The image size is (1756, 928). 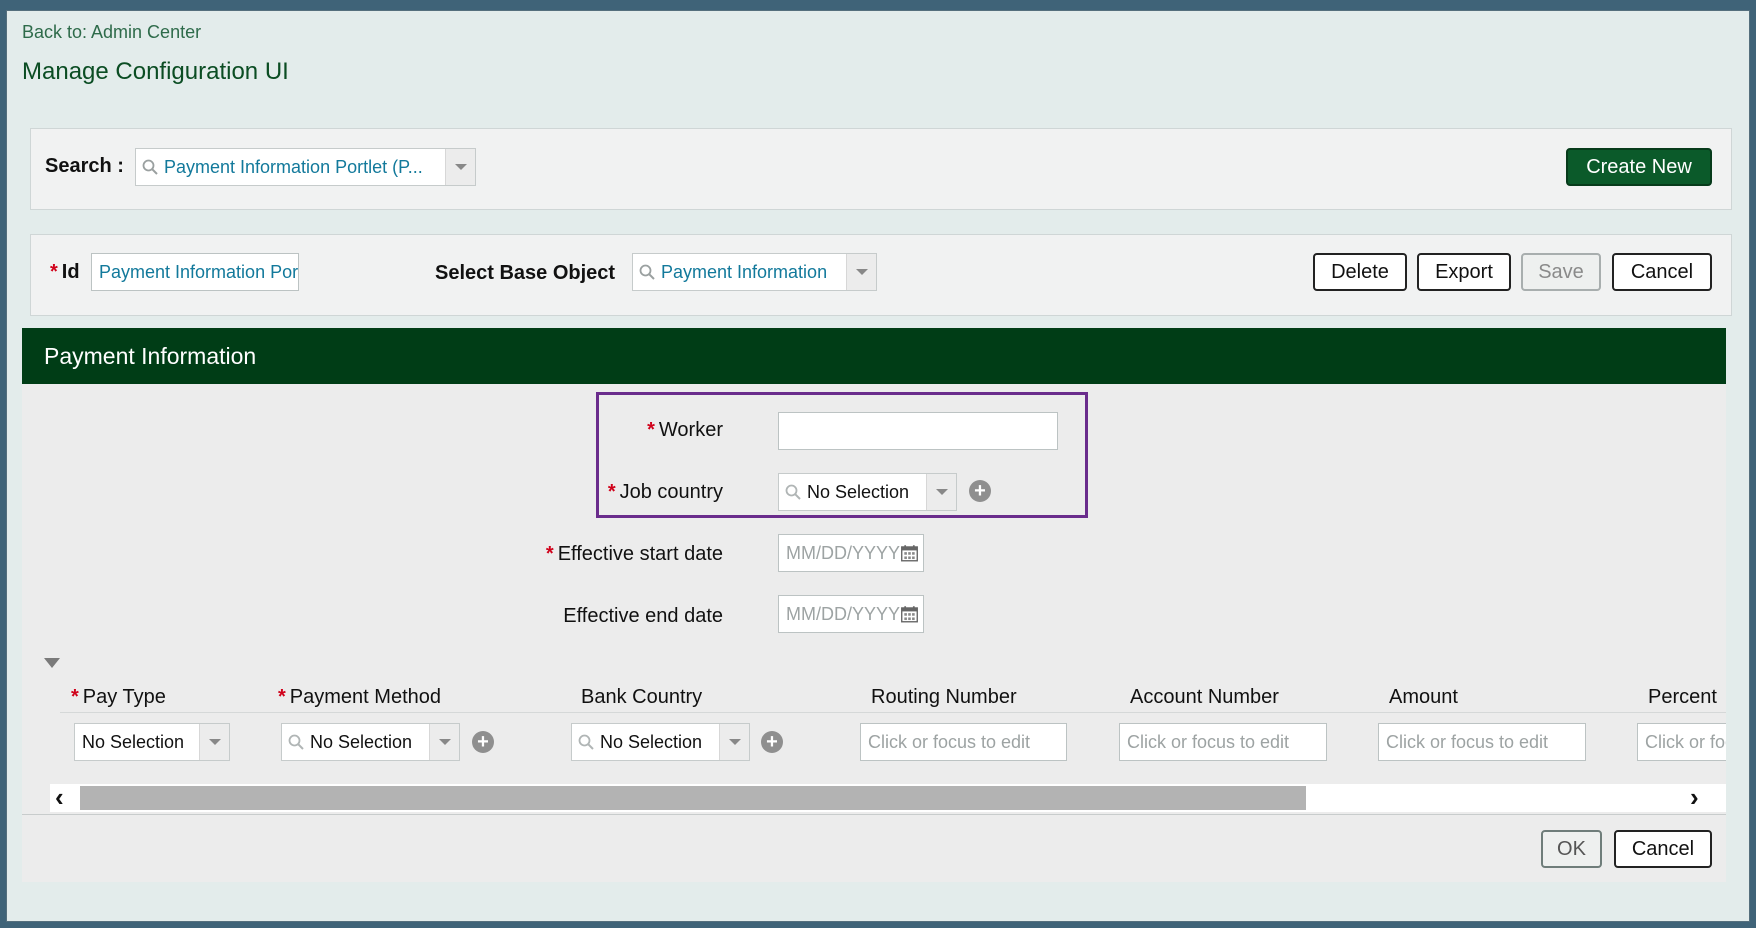 What do you see at coordinates (155, 71) in the screenshot?
I see `page-title: Manage Configuration UI` at bounding box center [155, 71].